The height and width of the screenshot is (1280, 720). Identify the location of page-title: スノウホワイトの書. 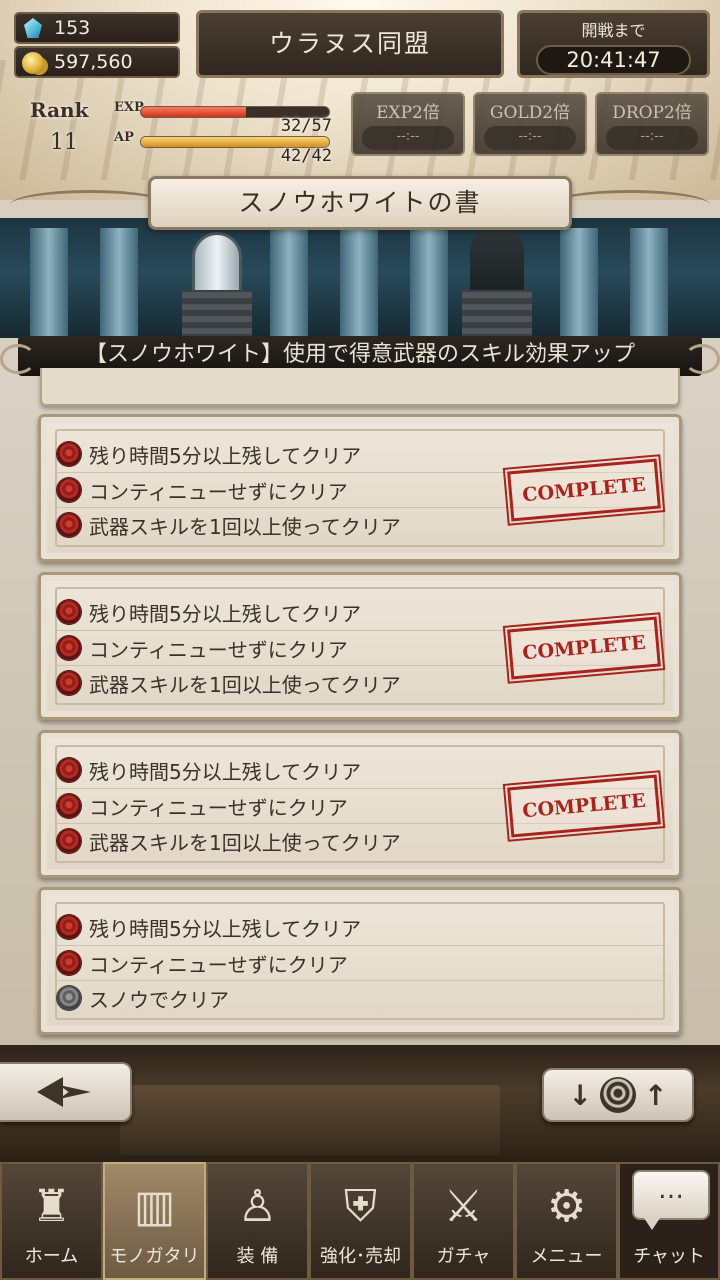
(360, 203).